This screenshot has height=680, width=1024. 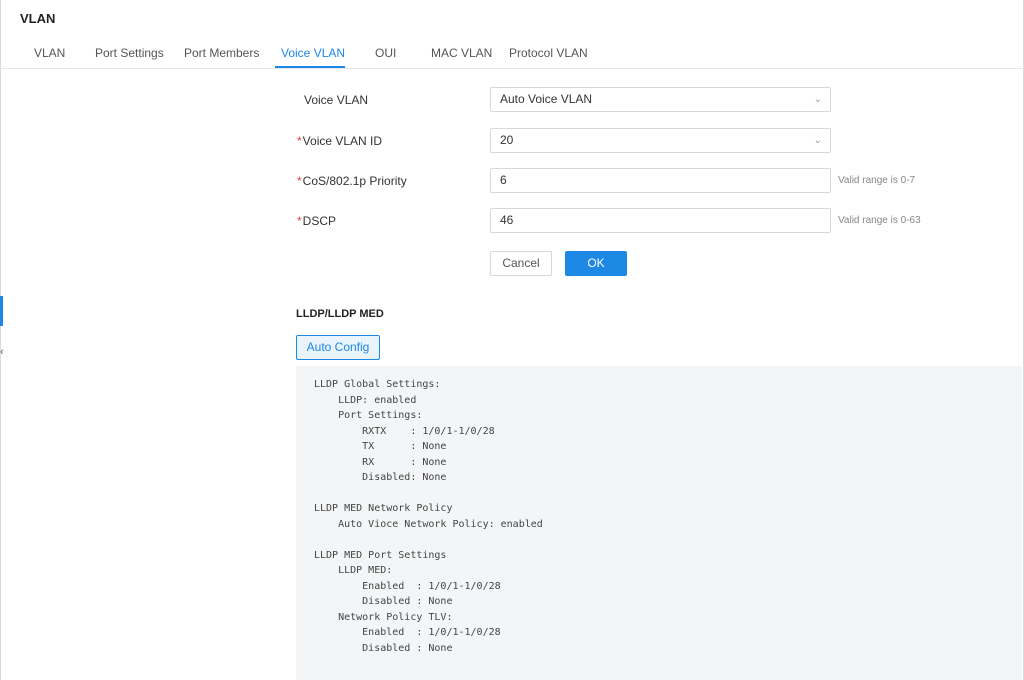 What do you see at coordinates (4, 352) in the screenshot?
I see `sidebar-collapse-icon: ‹` at bounding box center [4, 352].